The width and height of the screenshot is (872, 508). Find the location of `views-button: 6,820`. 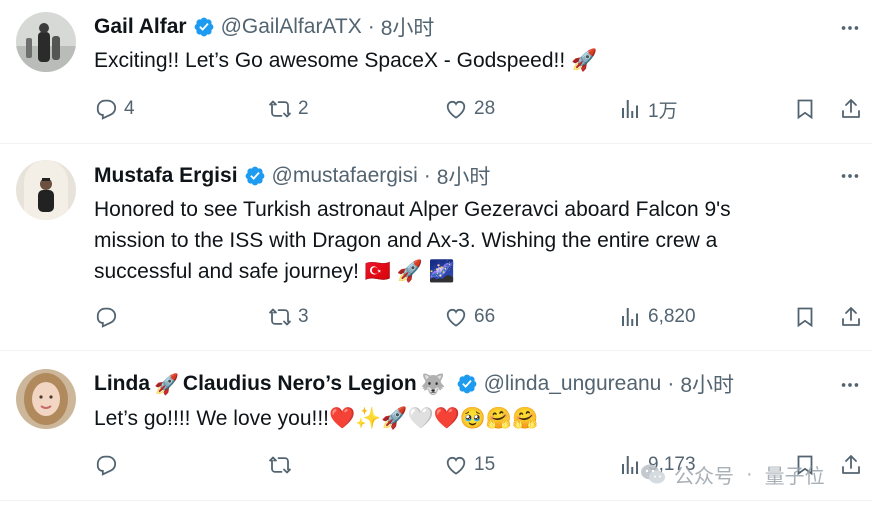

views-button: 6,820 is located at coordinates (657, 317).